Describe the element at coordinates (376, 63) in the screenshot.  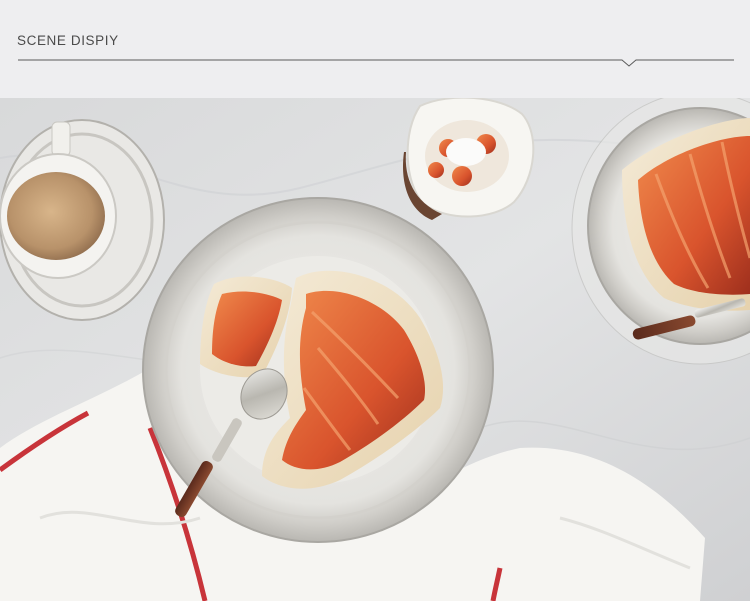
I see `divider-line` at that location.